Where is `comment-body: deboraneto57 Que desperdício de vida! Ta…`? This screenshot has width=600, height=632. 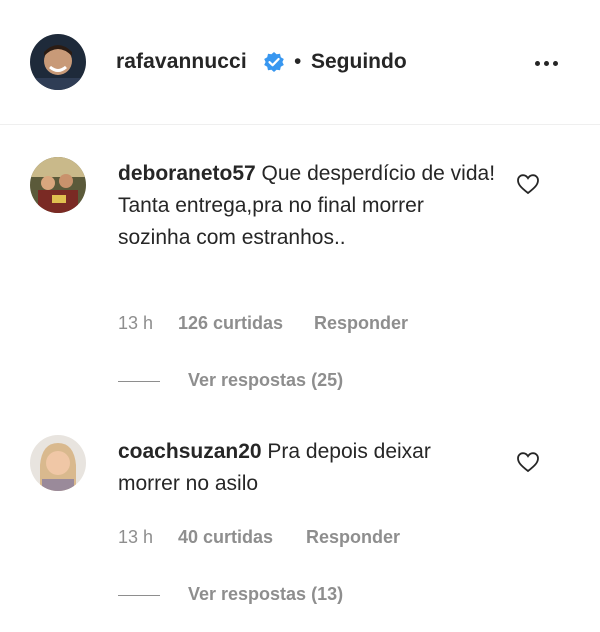 comment-body: deboraneto57 Que desperdício de vida! Ta… is located at coordinates (308, 206).